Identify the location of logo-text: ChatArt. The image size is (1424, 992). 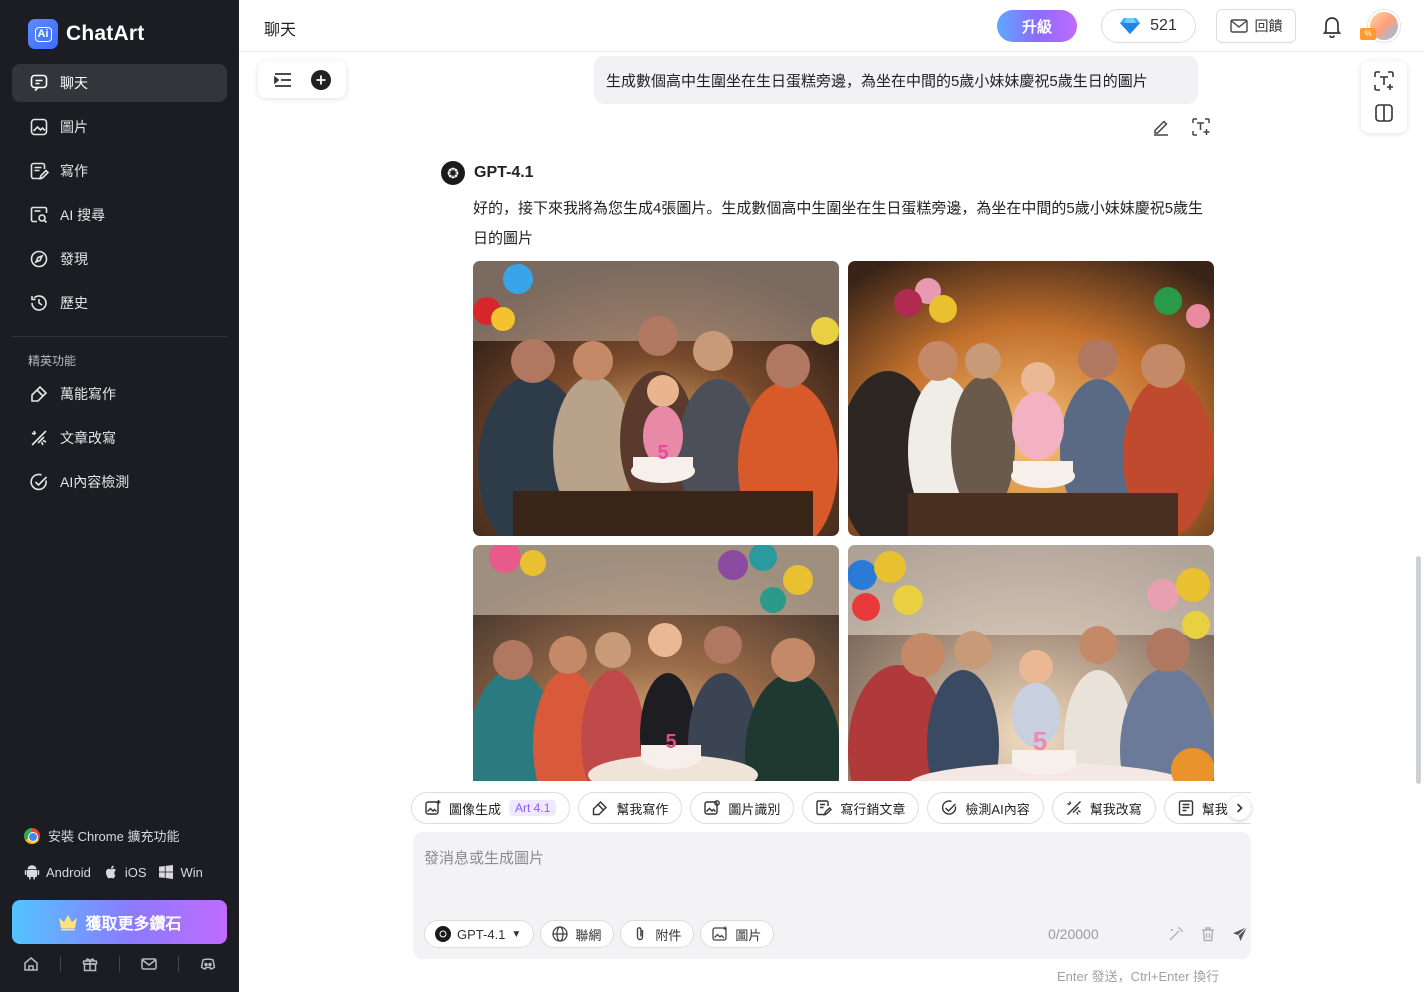
(105, 33).